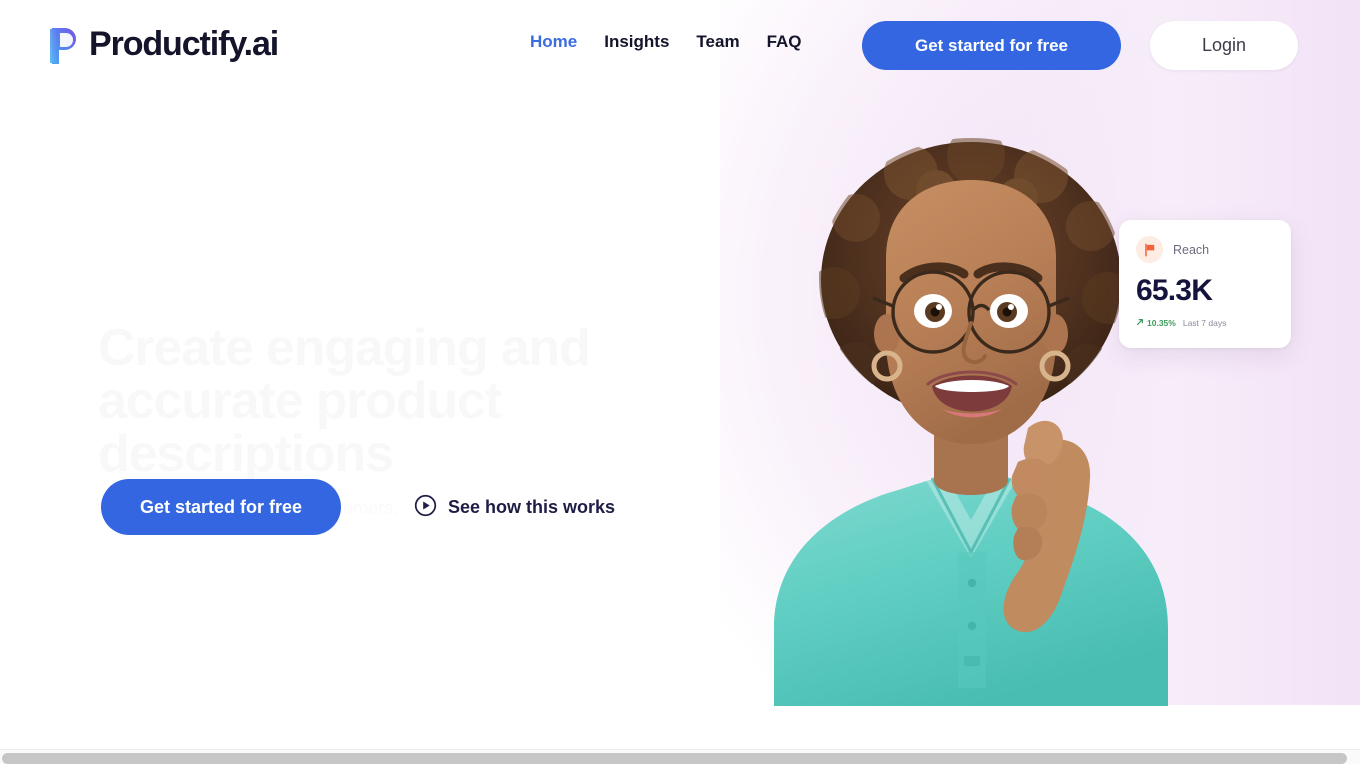 The width and height of the screenshot is (1360, 764). I want to click on nav-item-insights: Insights, so click(636, 42).